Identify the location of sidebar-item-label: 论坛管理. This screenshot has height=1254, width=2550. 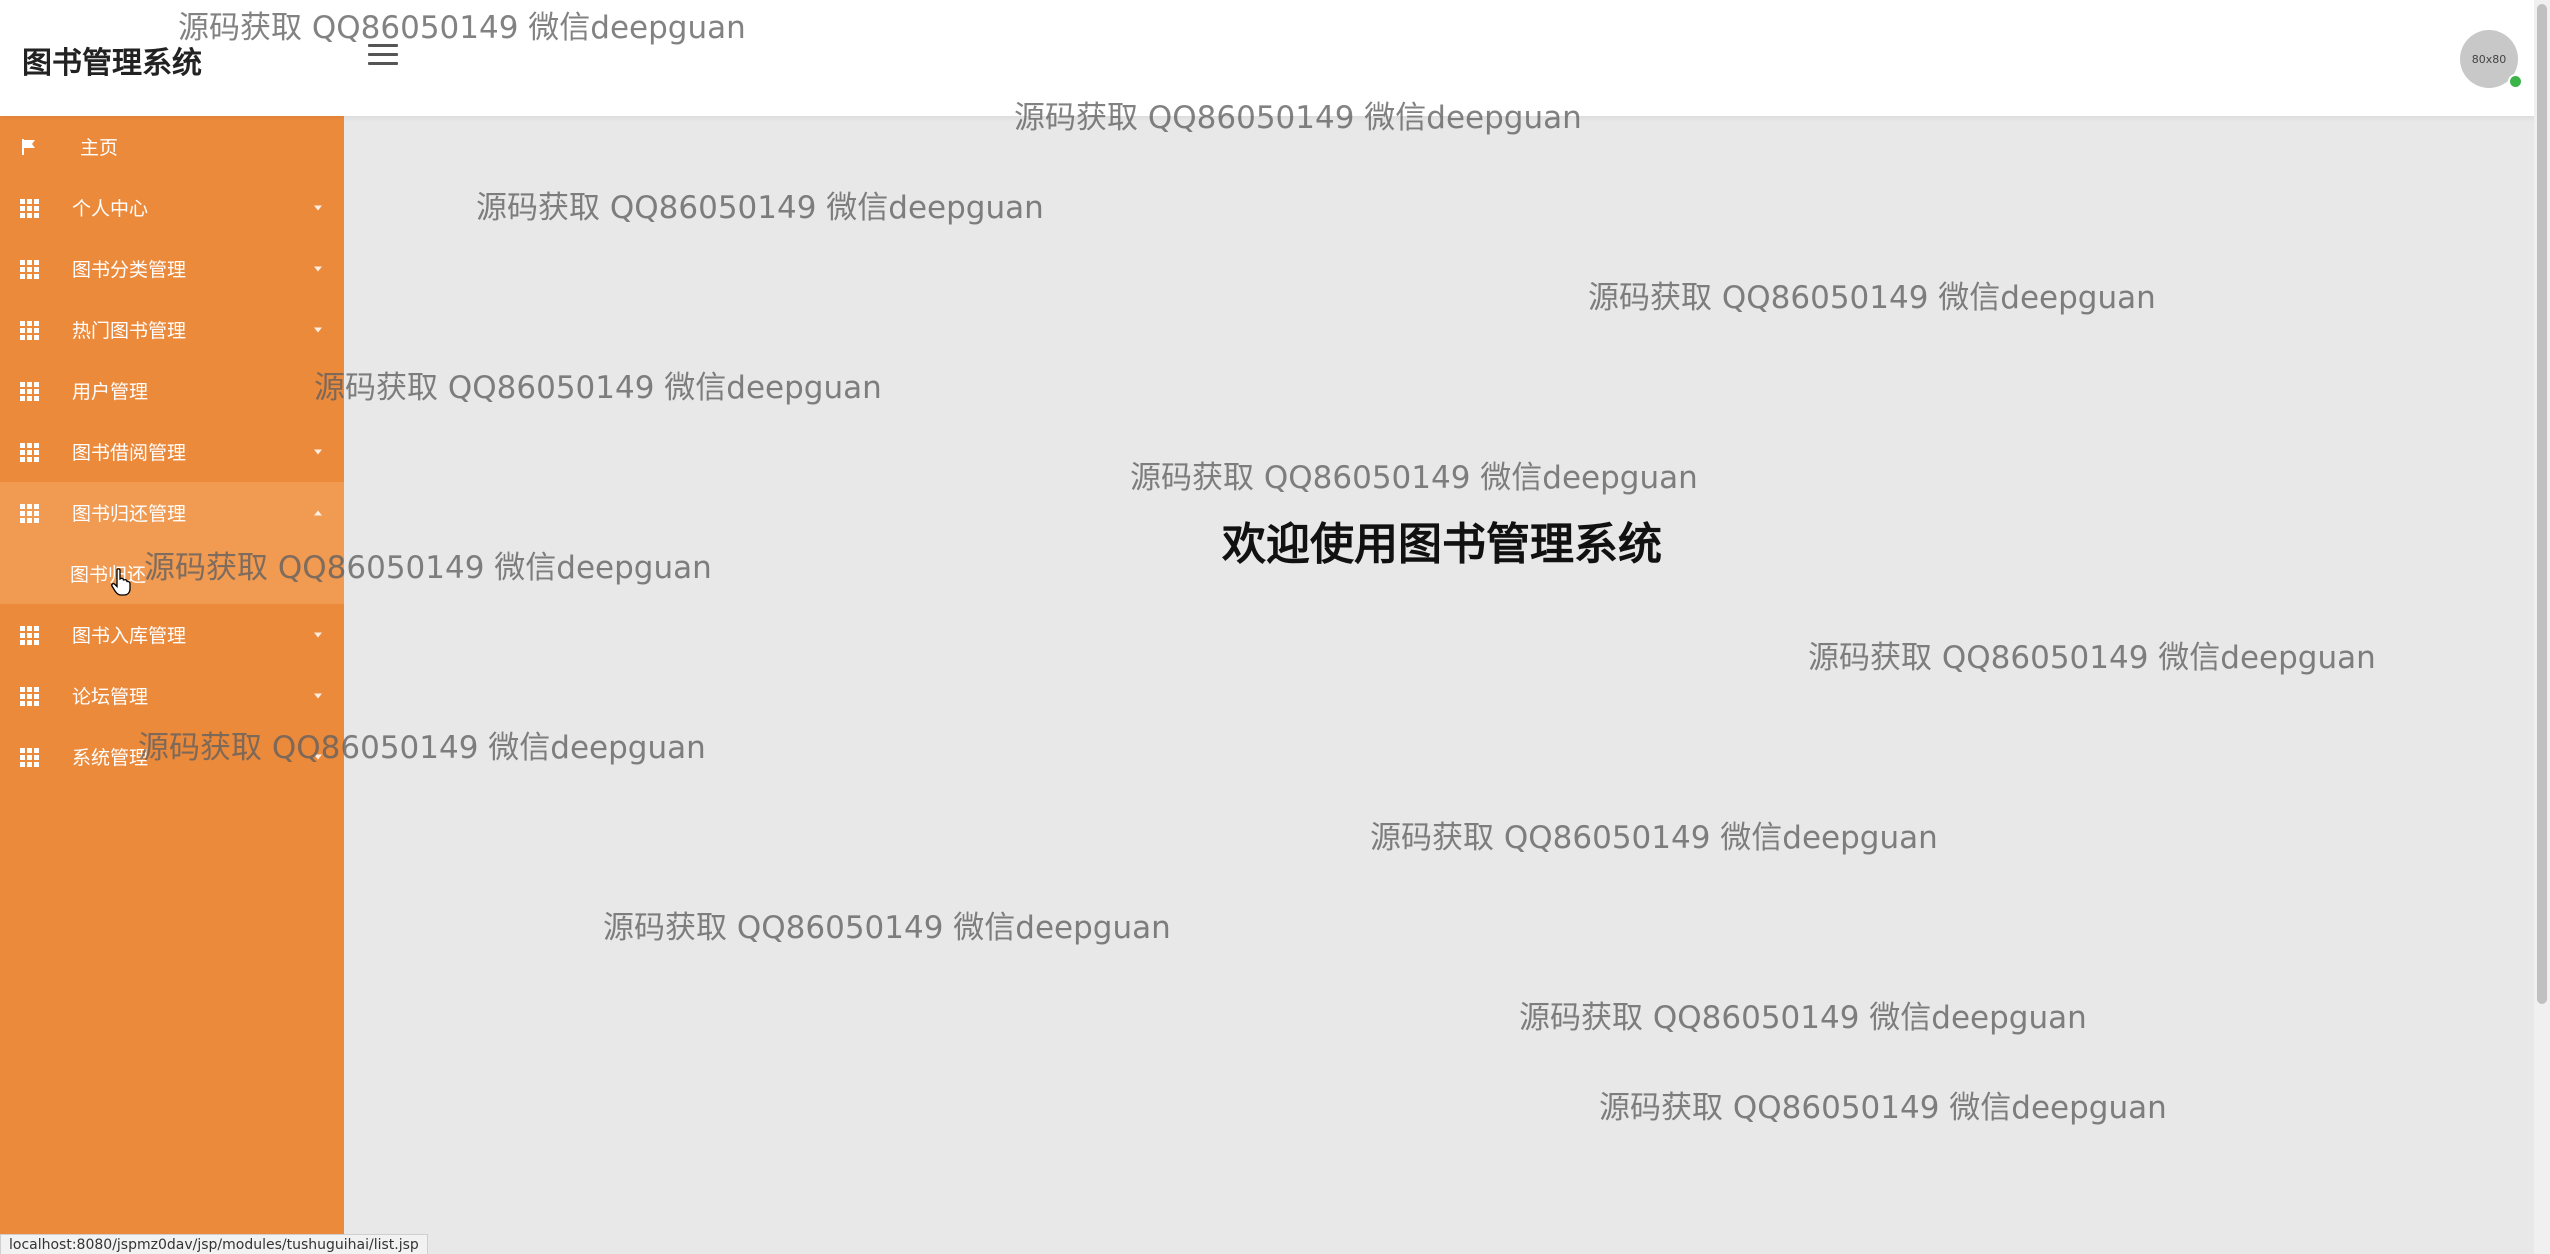
(110, 697).